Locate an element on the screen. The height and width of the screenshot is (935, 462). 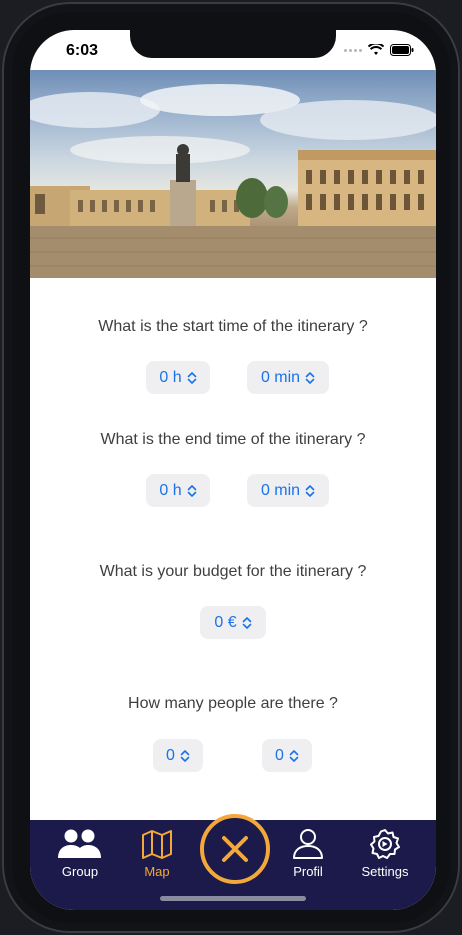
wifi-icon is located at coordinates (376, 49).